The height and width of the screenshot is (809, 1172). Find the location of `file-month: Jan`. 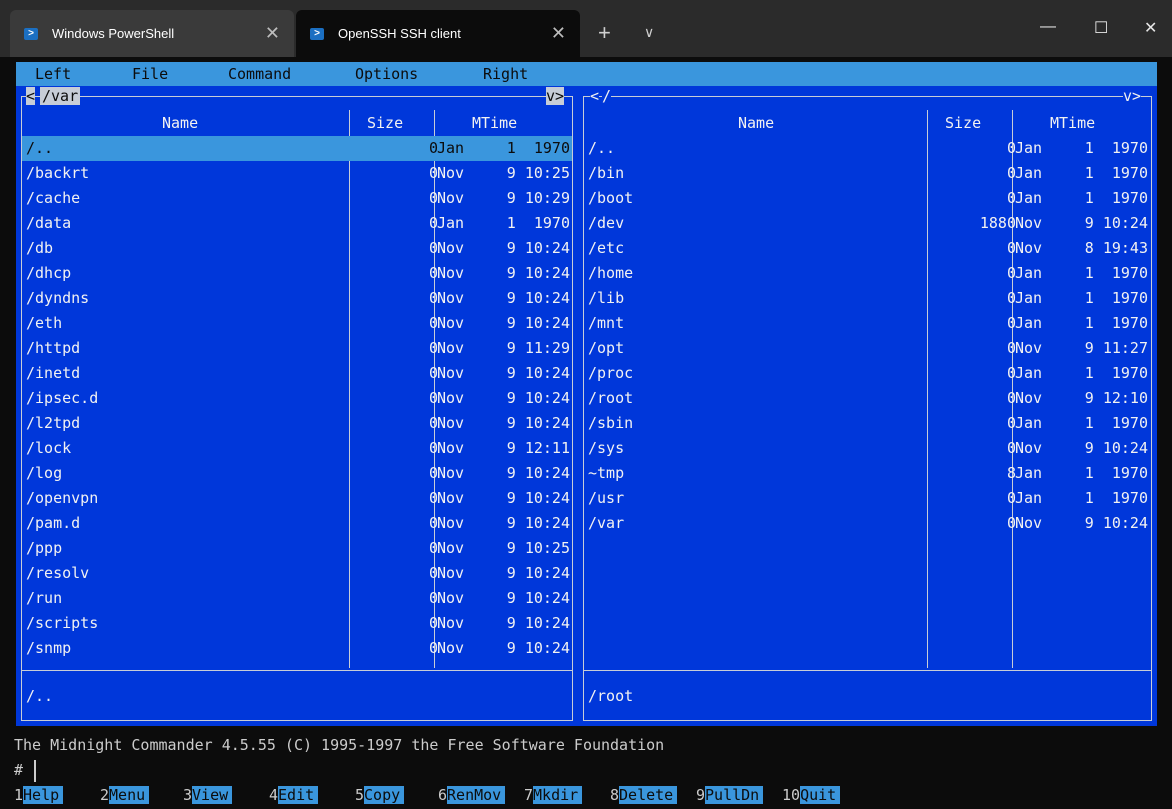

file-month: Jan is located at coordinates (1029, 173).